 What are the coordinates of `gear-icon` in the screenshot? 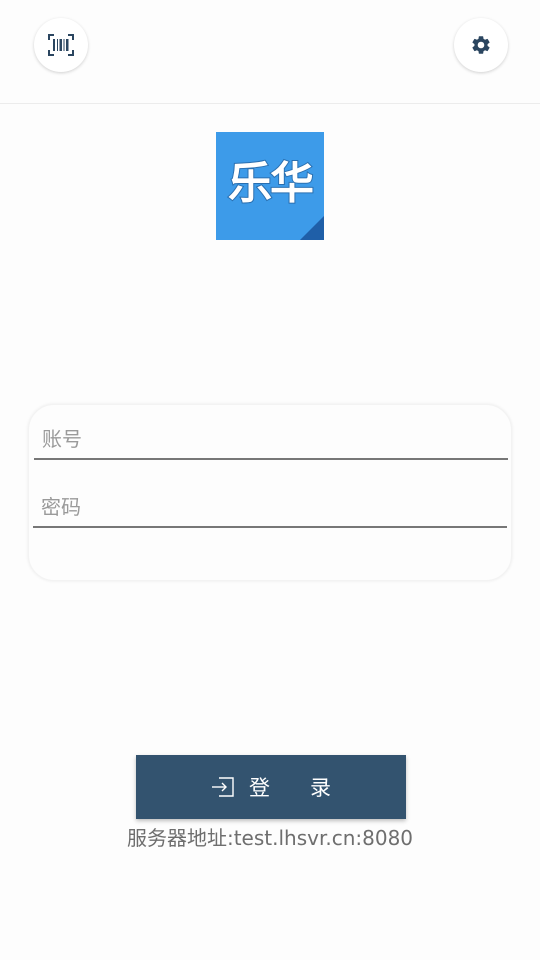 It's located at (481, 45).